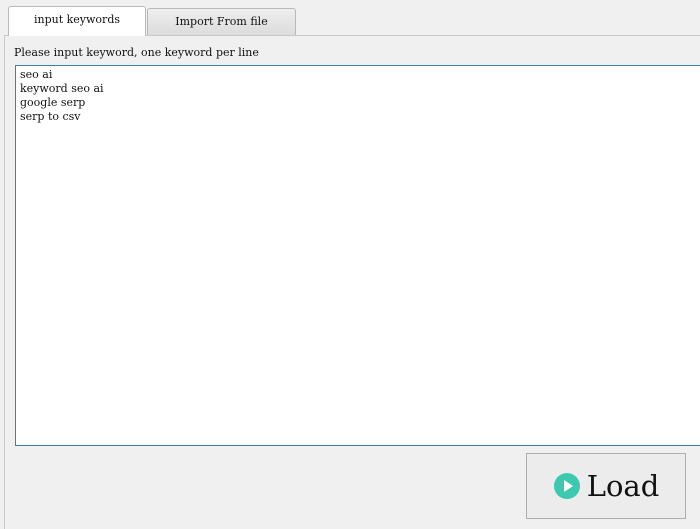  I want to click on tab-bar: input keywords Import From file, so click(350, 18).